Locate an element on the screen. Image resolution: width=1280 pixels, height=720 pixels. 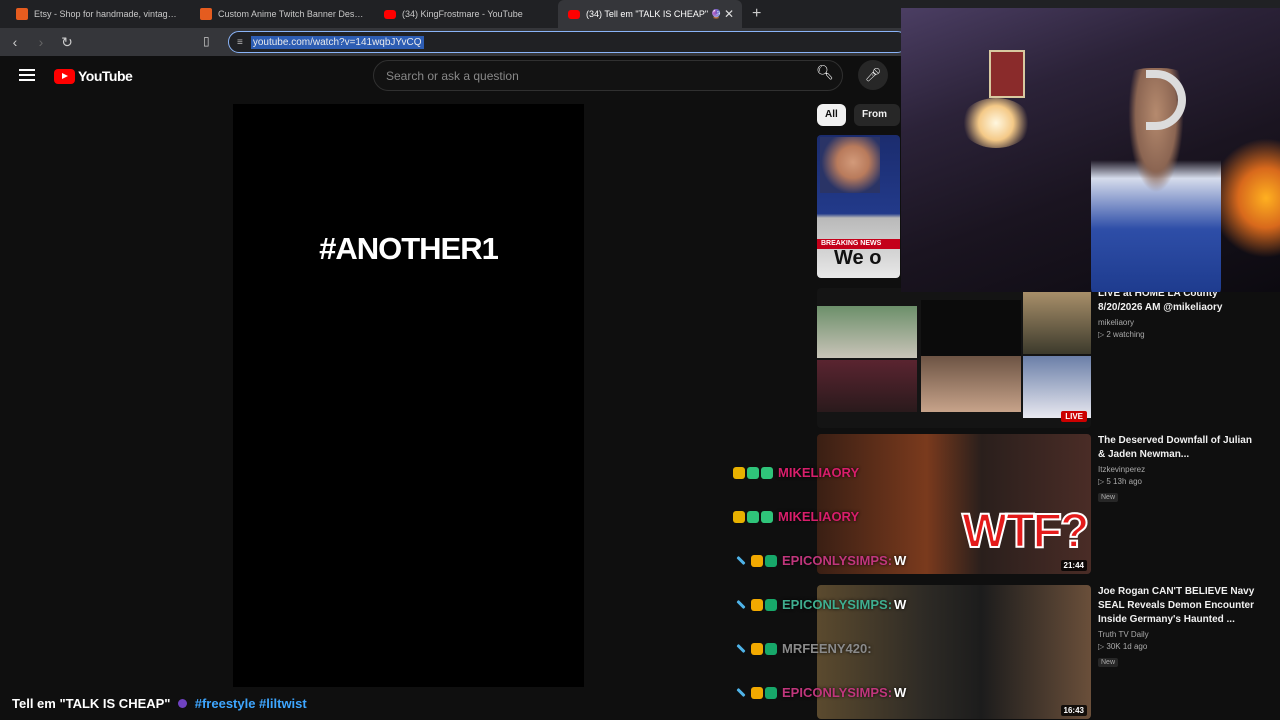
browser-tab: Etsy - Shop for handmade, vintage, c is located at coordinates (98, 14).